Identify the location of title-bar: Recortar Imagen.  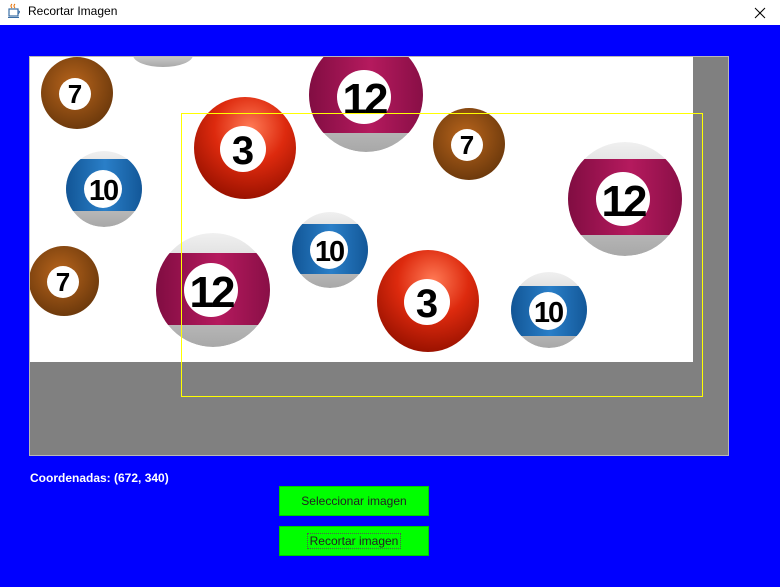
(390, 12).